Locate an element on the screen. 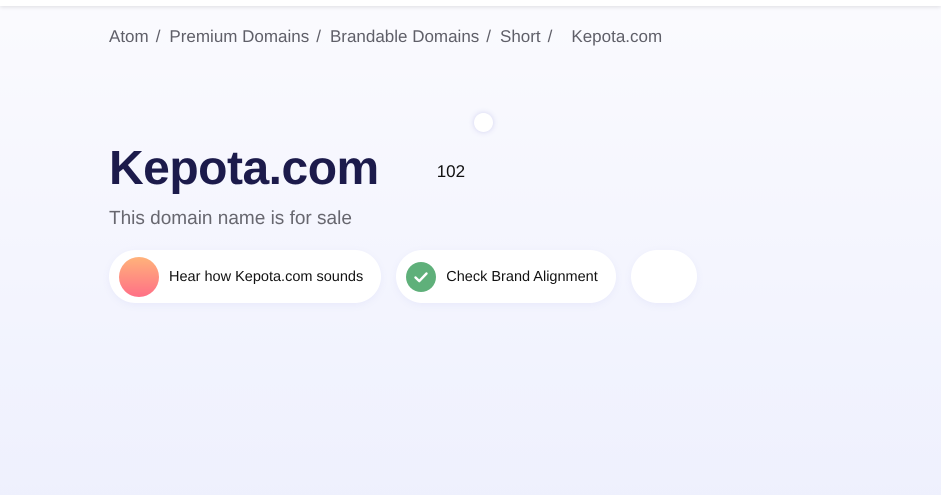  hear-sound-button: Hear how Kepota.com sounds is located at coordinates (245, 276).